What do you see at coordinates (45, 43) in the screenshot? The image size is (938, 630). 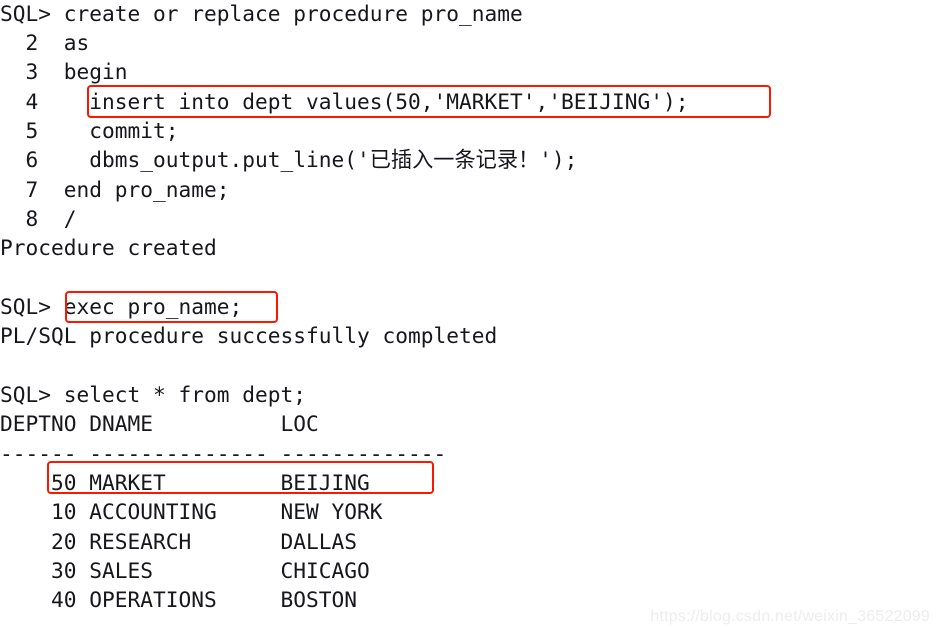 I see `console-line: 2 as` at bounding box center [45, 43].